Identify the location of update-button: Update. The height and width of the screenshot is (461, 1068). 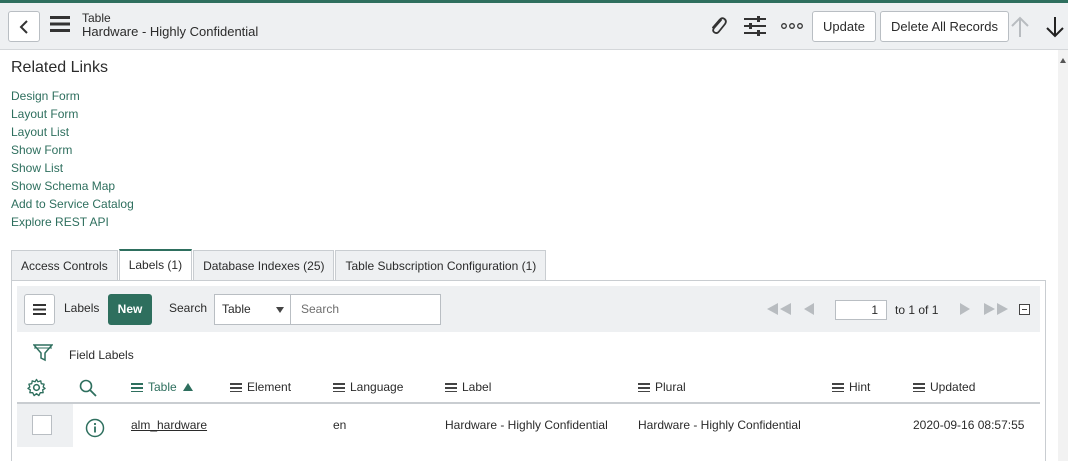
(844, 26).